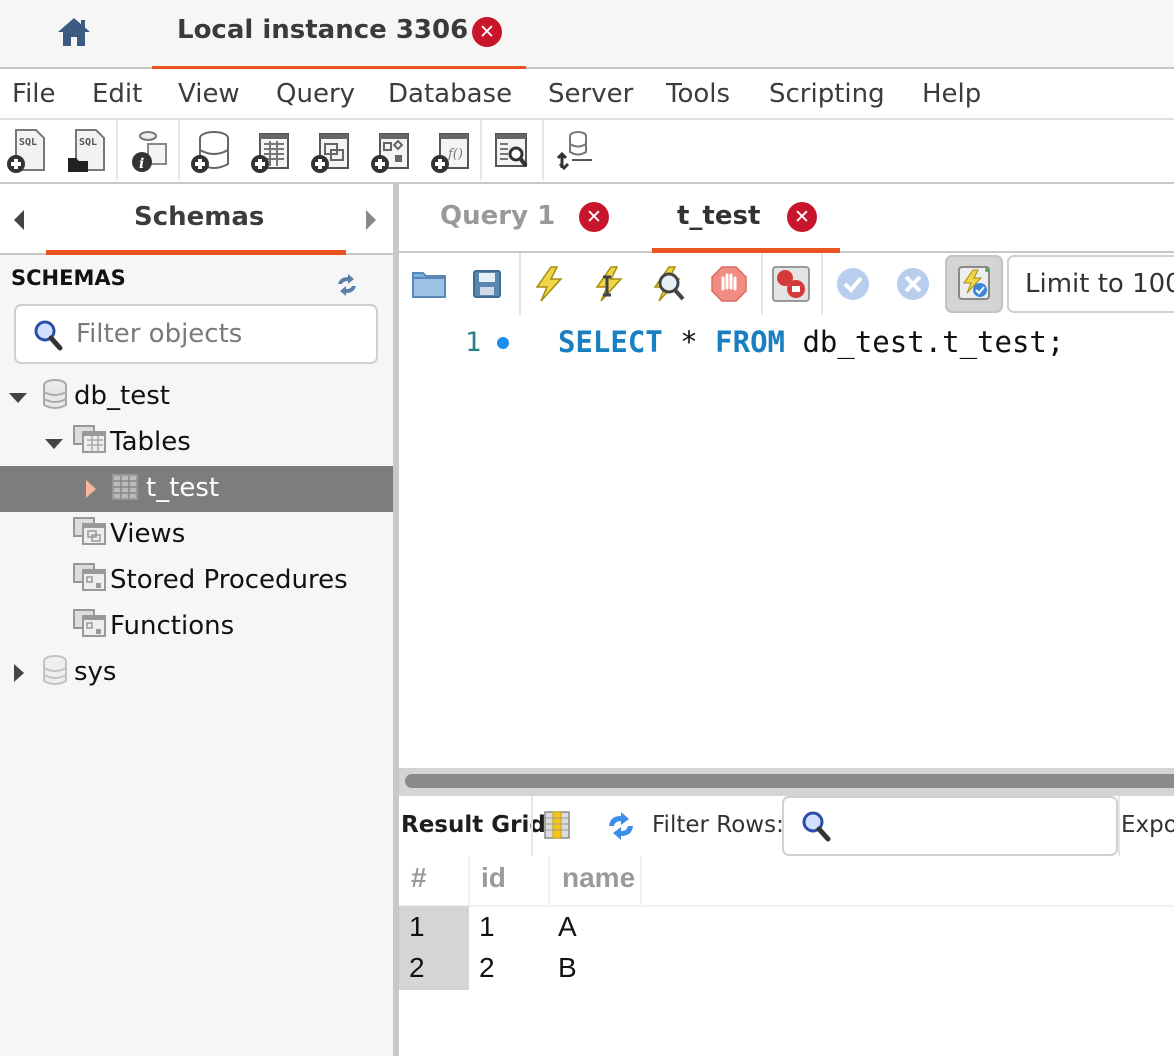 The height and width of the screenshot is (1056, 1174). I want to click on limit-rows-value: Limit to 1000 rows, so click(1099, 284).